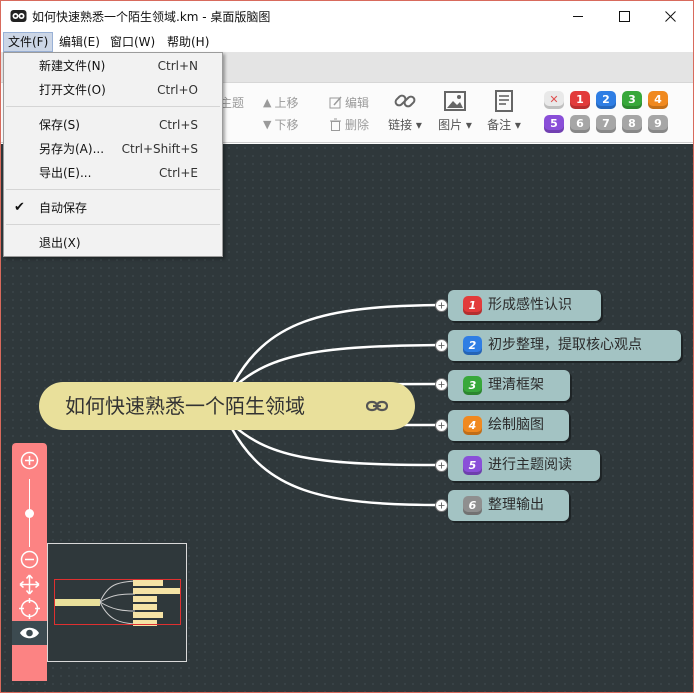  I want to click on branch-topic-1: 1 形成感性认识, so click(524, 305).